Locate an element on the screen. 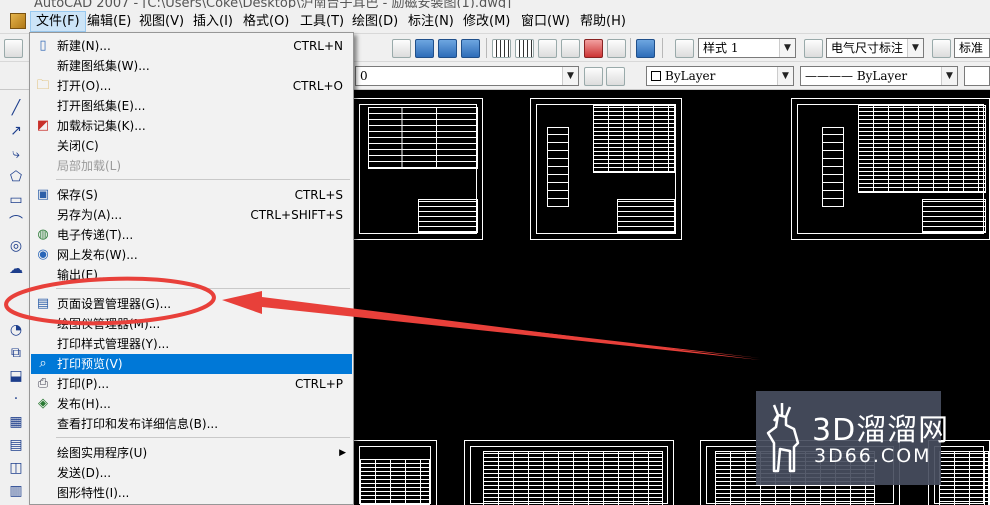 The image size is (990, 505). publish-icon: ◈ is located at coordinates (43, 403).